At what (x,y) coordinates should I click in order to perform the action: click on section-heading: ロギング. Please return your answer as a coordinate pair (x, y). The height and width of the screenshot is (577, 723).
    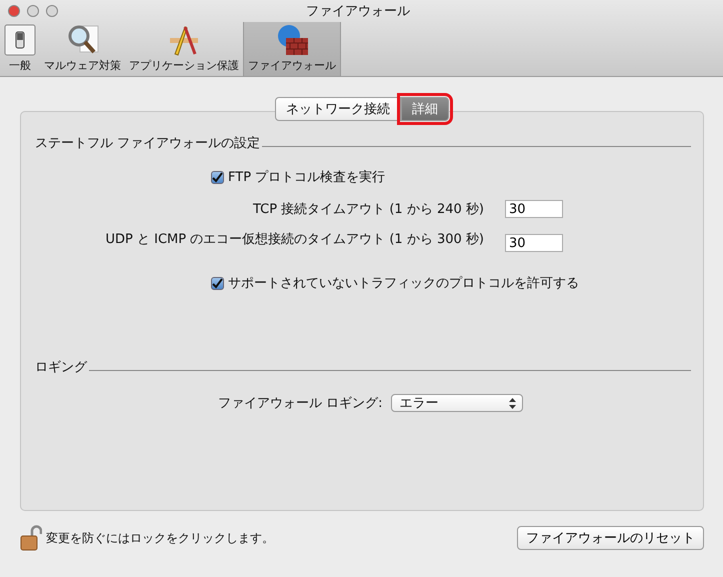
    Looking at the image, I should click on (61, 367).